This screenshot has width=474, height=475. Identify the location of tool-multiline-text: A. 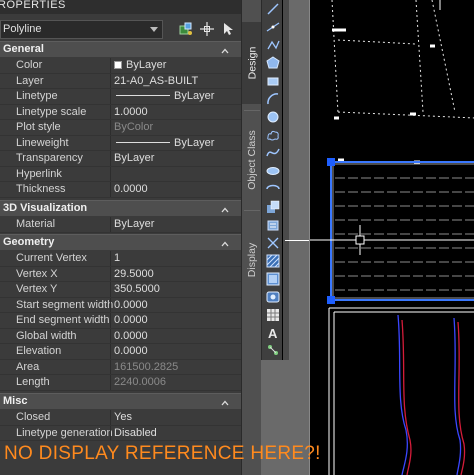
(272, 333).